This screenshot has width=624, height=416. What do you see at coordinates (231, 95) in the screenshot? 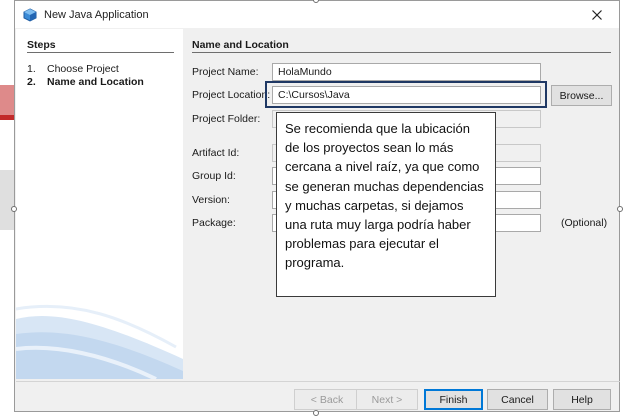
I see `project-location-label: Project Location:` at bounding box center [231, 95].